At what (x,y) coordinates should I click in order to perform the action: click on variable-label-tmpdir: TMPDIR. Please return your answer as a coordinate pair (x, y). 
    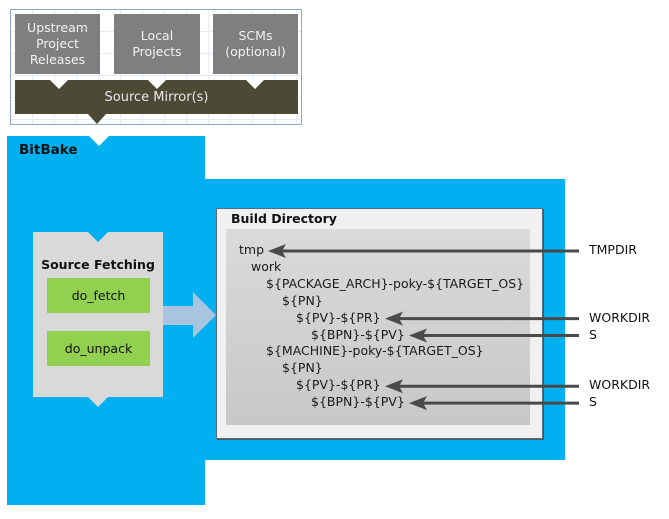
    Looking at the image, I should click on (613, 249).